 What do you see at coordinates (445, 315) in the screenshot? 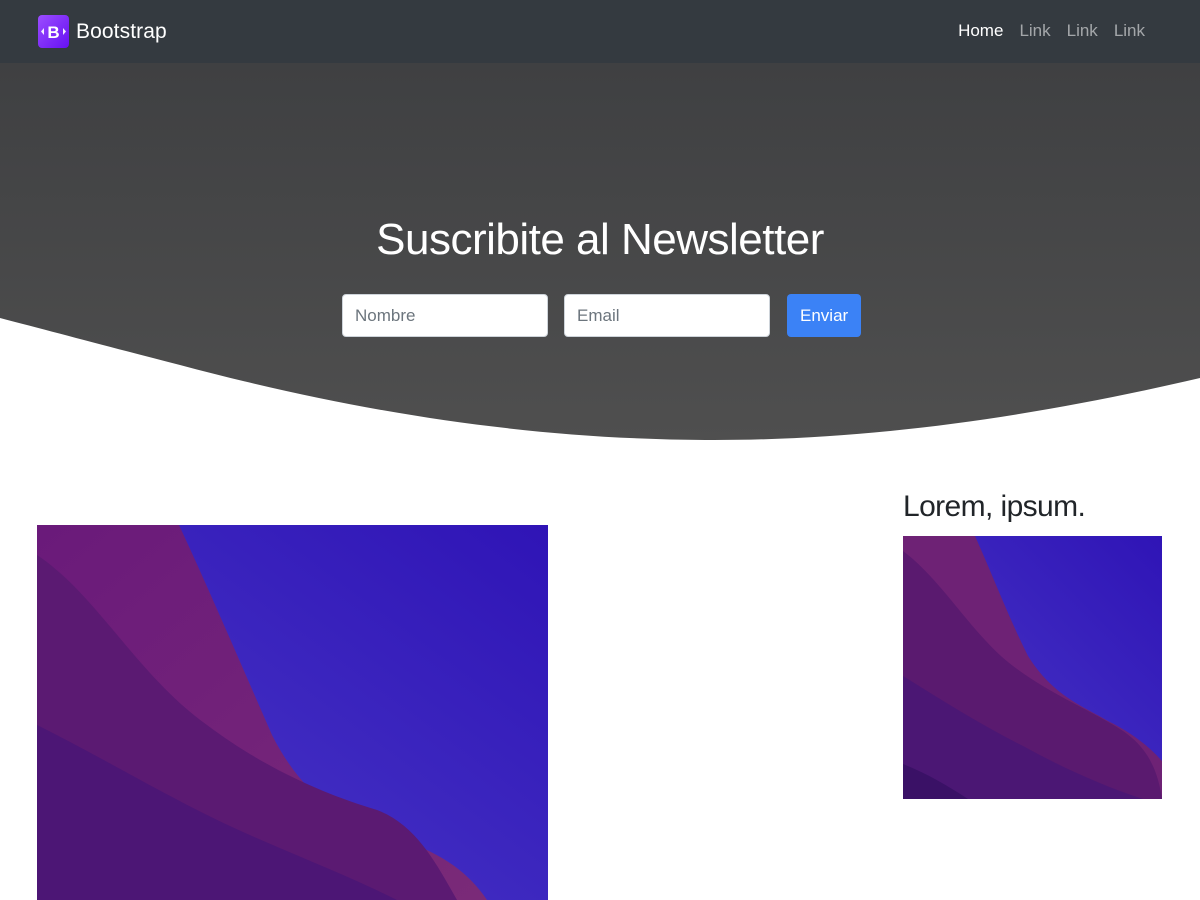
I see `name-input` at bounding box center [445, 315].